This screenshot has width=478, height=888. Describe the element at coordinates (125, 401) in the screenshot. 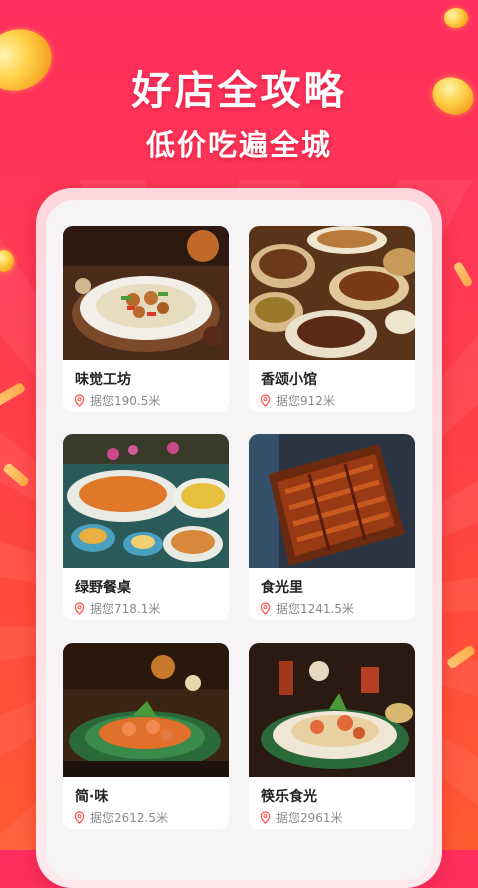

I see `distance-text: 据您190.5米` at that location.